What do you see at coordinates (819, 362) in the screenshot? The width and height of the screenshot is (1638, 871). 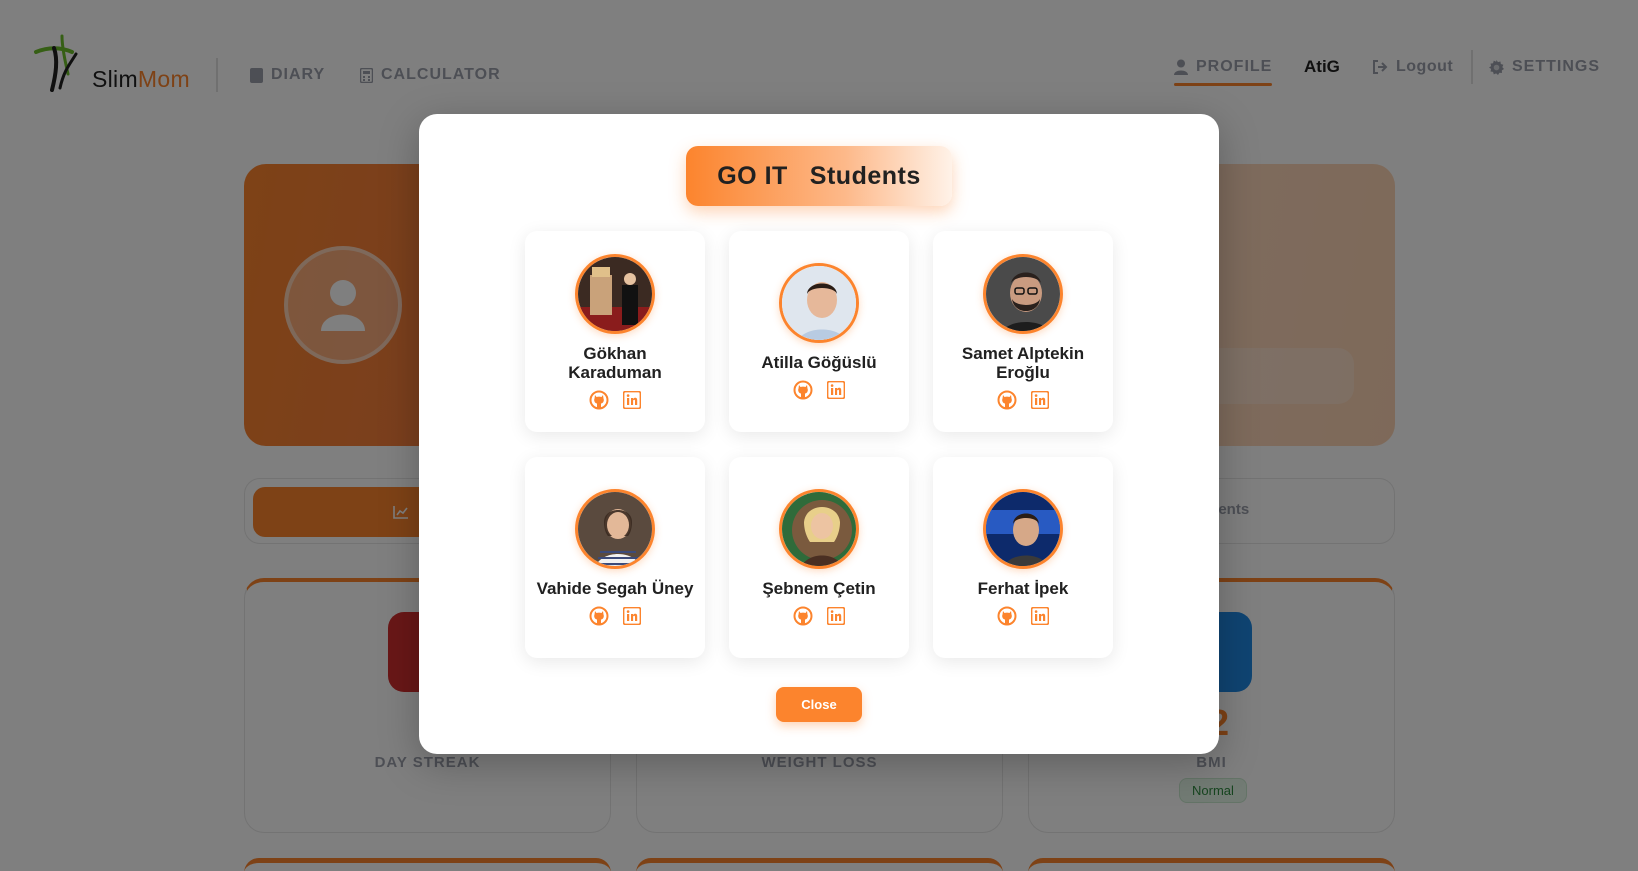 I see `student-name: Atilla Göğüslü` at bounding box center [819, 362].